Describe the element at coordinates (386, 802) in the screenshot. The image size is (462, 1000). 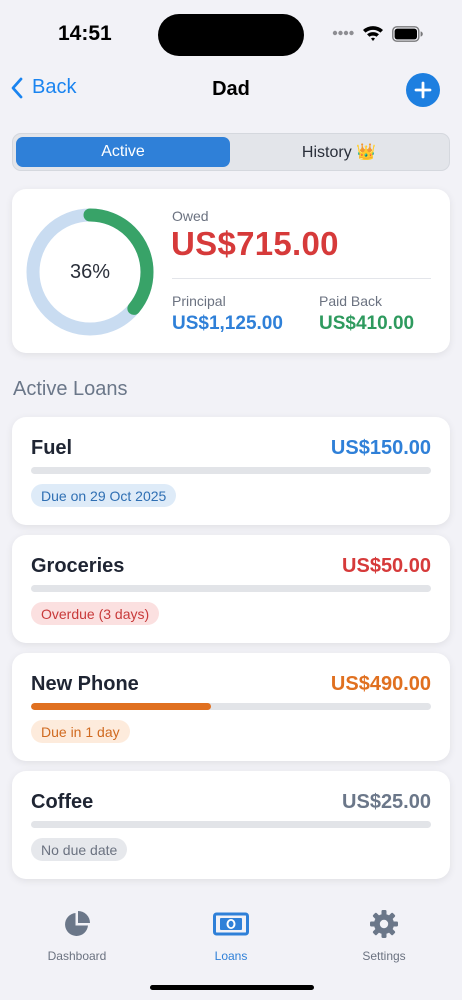
I see `loan-amount: US$25.00` at that location.